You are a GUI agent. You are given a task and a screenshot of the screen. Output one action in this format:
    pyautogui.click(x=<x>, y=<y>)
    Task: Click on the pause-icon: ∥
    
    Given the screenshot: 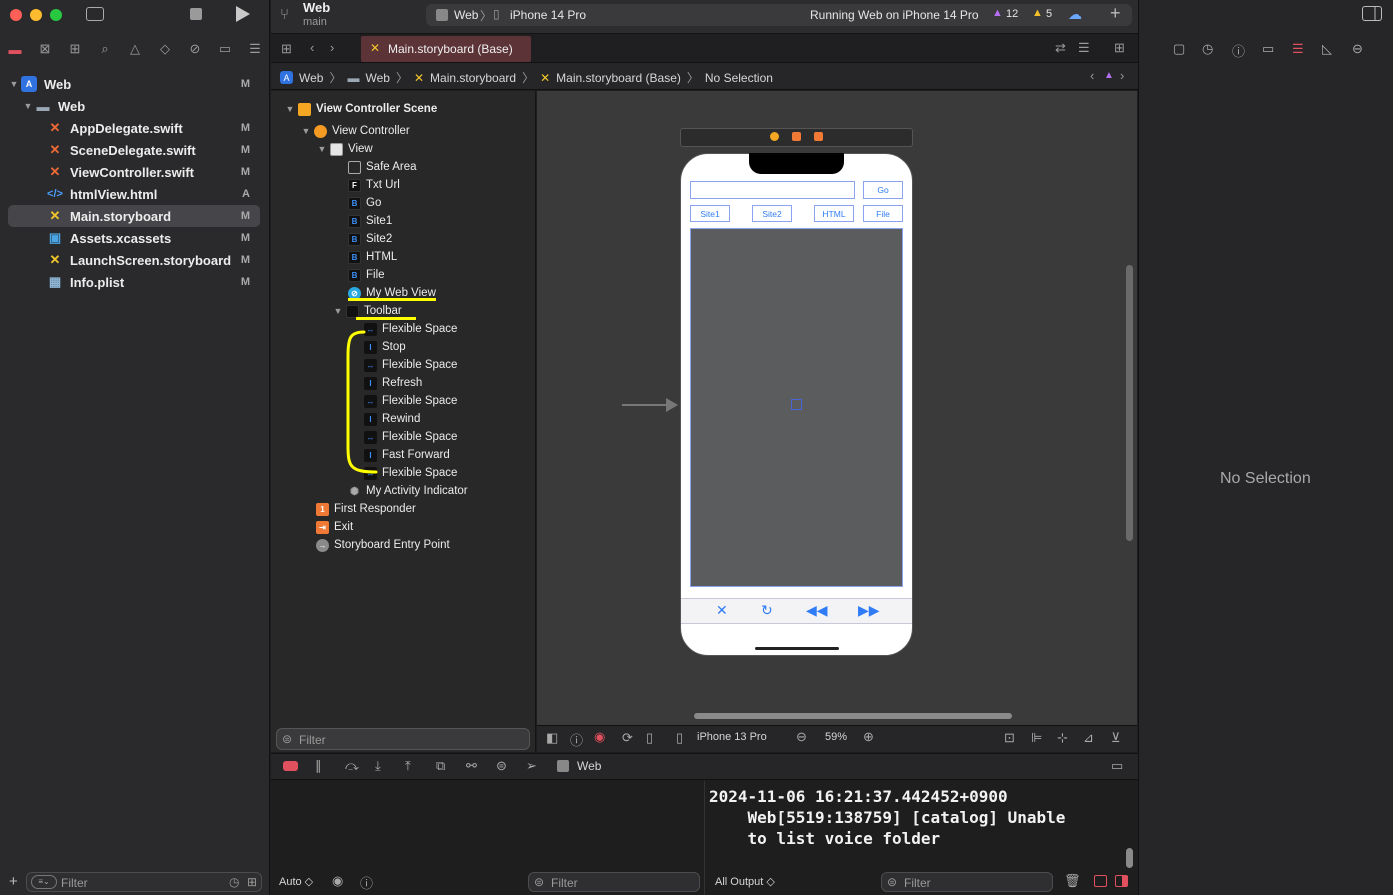 What is the action you would take?
    pyautogui.click(x=318, y=766)
    